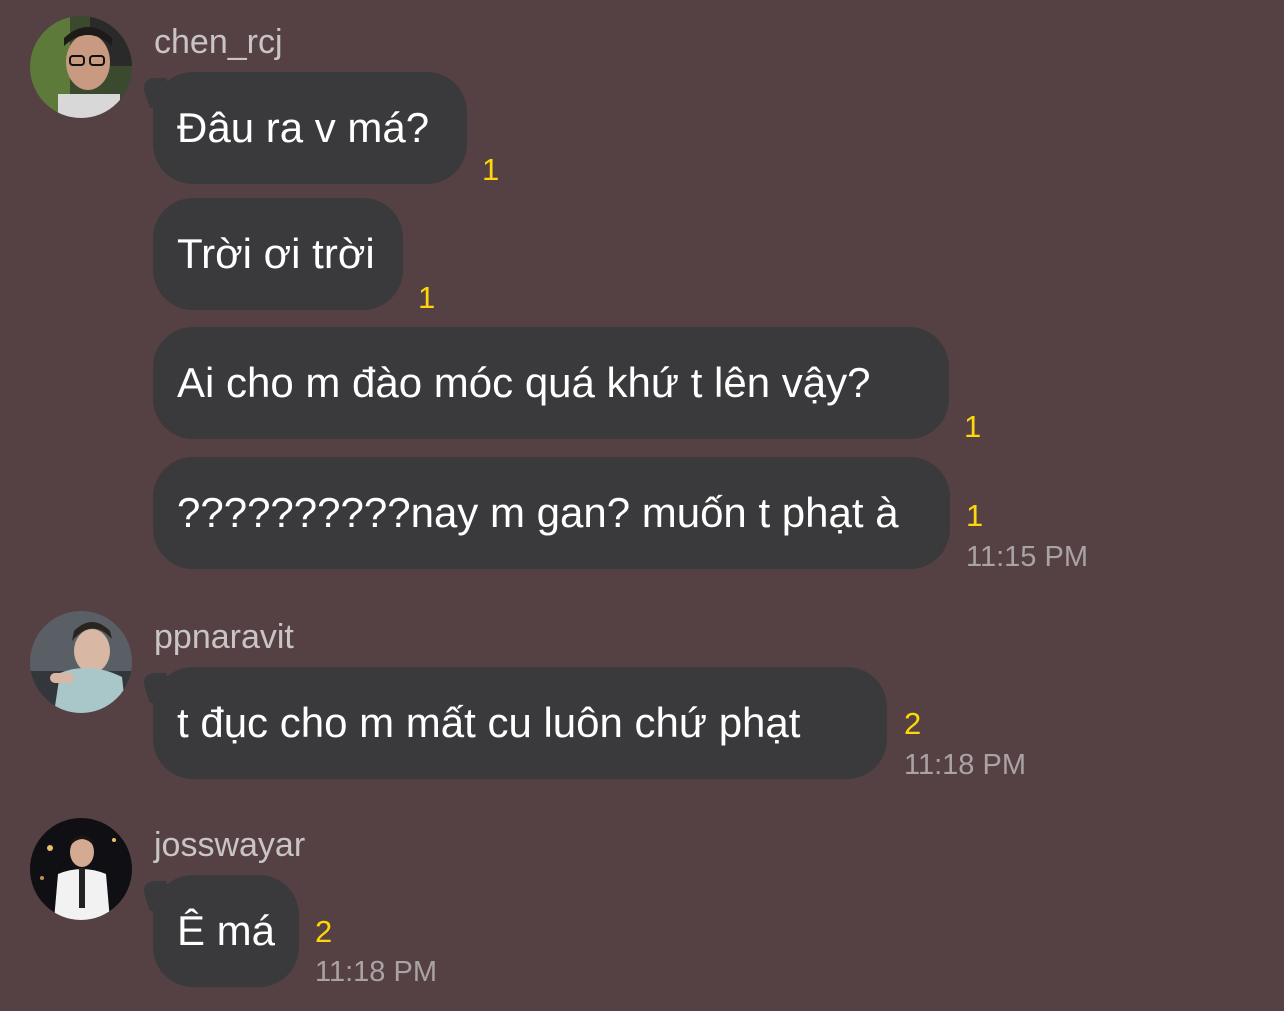 The height and width of the screenshot is (1011, 1284). Describe the element at coordinates (538, 512) in the screenshot. I see `message-text: ??????????nay m gan? muốn t phạt à` at that location.